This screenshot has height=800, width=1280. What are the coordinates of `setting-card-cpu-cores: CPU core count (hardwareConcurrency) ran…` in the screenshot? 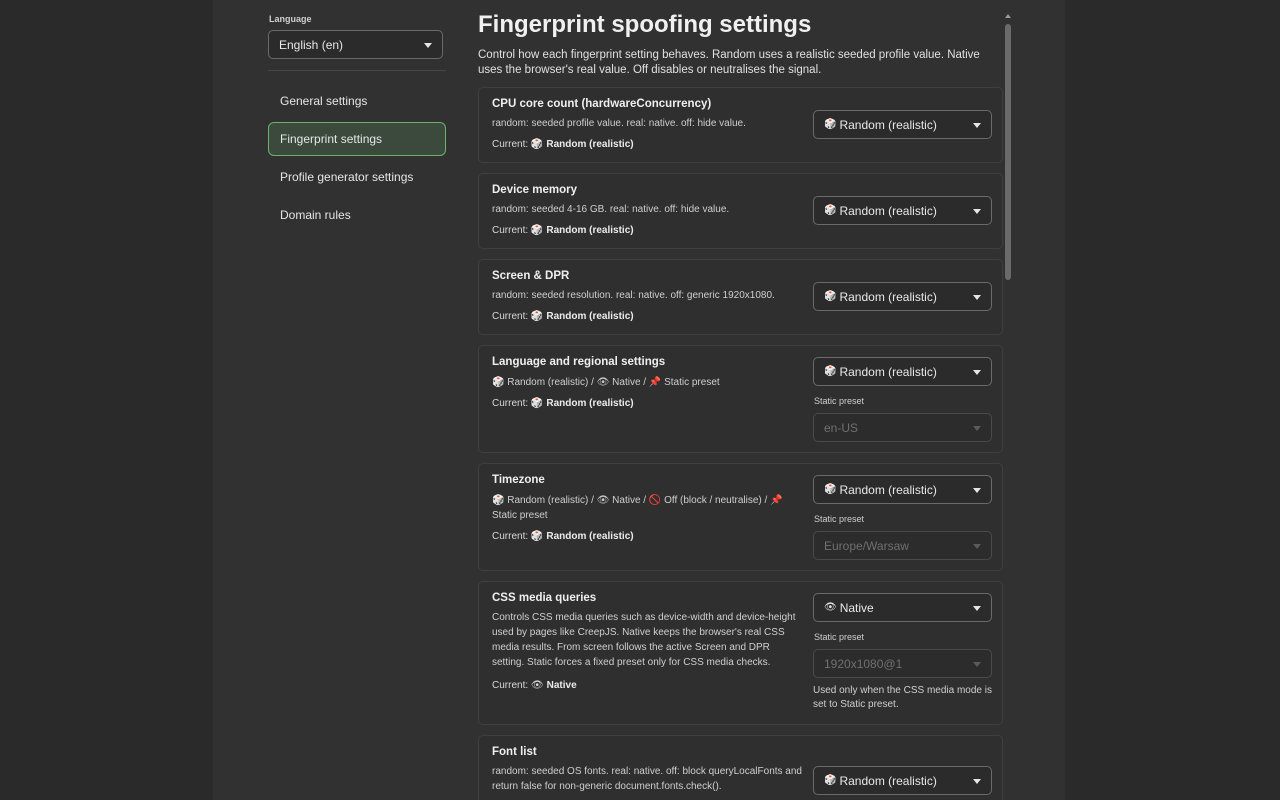 It's located at (740, 125).